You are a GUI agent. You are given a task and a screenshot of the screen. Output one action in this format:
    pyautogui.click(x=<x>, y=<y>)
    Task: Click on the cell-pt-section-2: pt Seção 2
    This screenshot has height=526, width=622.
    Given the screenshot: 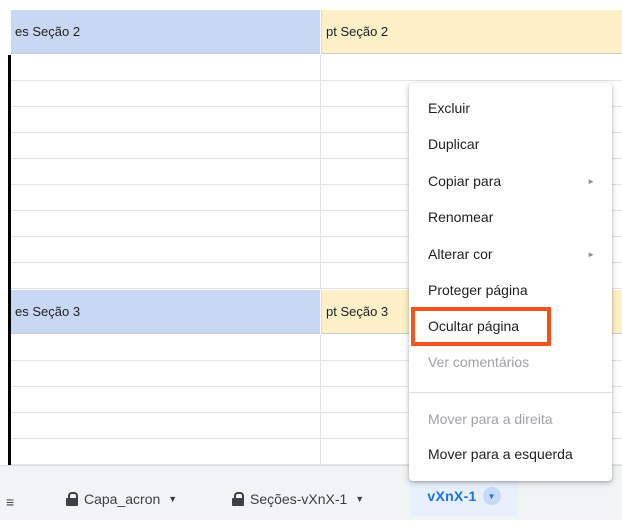 What is the action you would take?
    pyautogui.click(x=471, y=32)
    